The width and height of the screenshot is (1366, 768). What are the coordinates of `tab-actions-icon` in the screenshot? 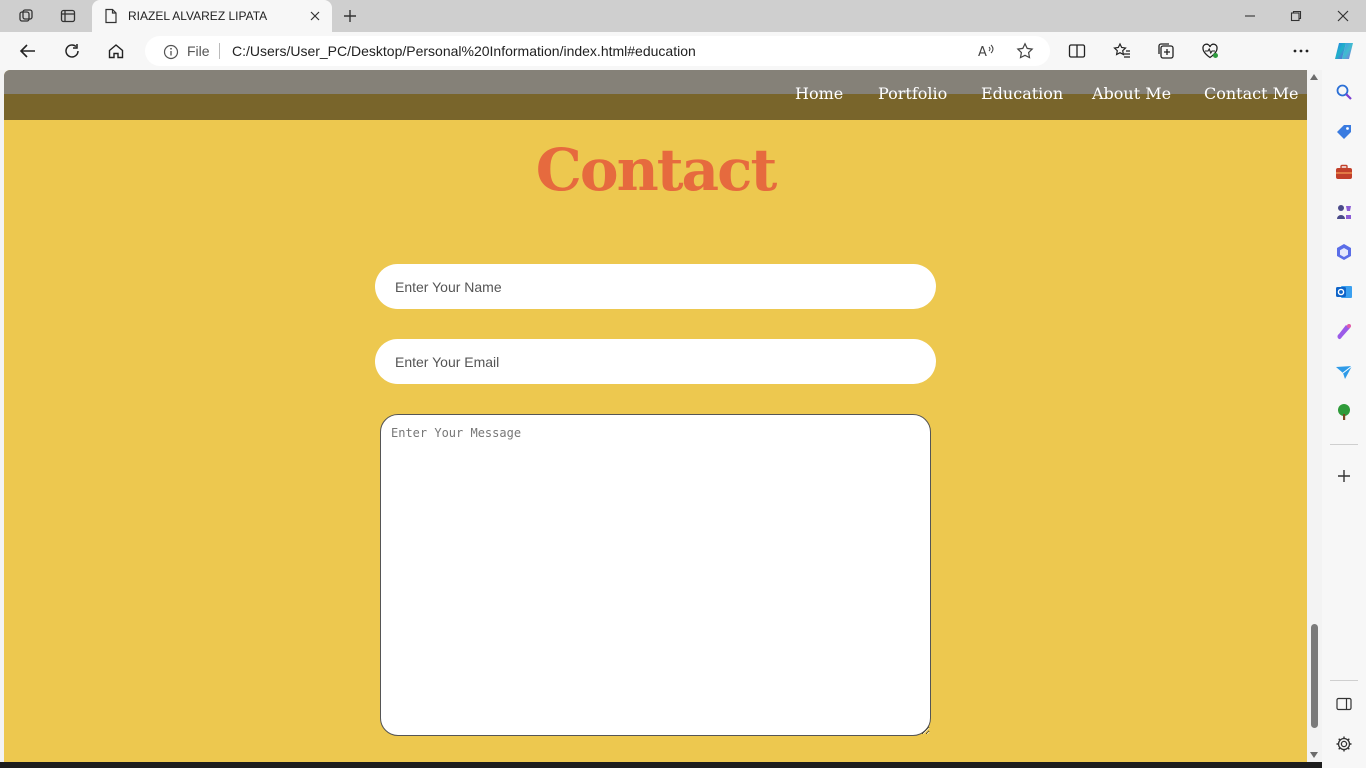 It's located at (68, 16).